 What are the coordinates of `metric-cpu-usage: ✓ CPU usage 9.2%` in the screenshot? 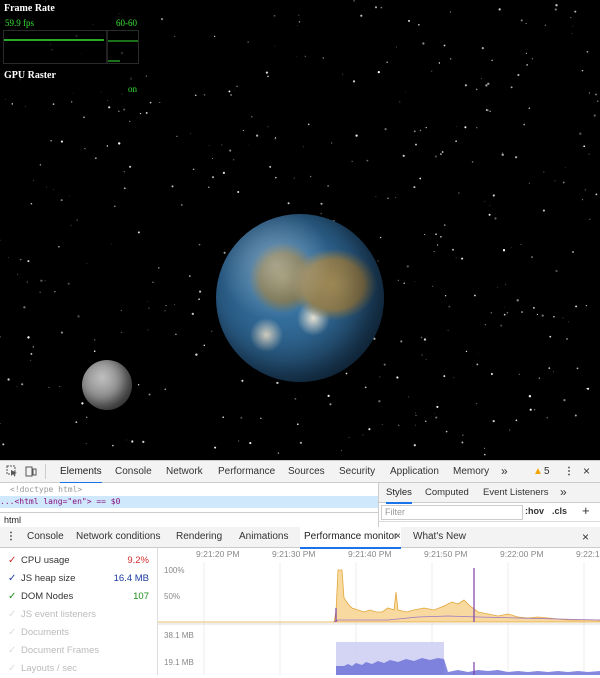 It's located at (78, 561).